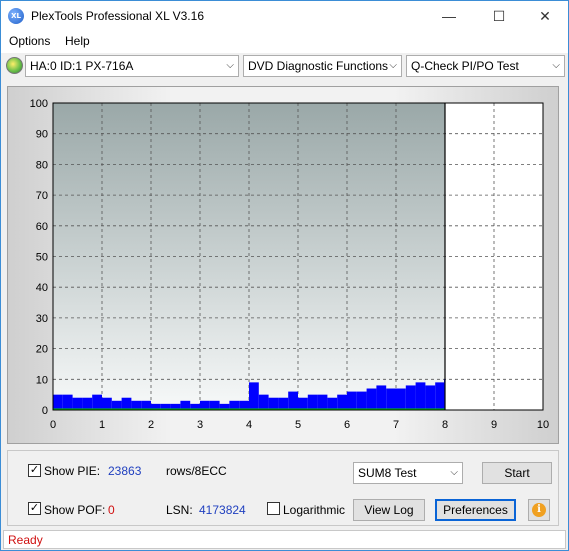 Image resolution: width=569 pixels, height=551 pixels. Describe the element at coordinates (42, 227) in the screenshot. I see `y-tick-label: 60` at that location.